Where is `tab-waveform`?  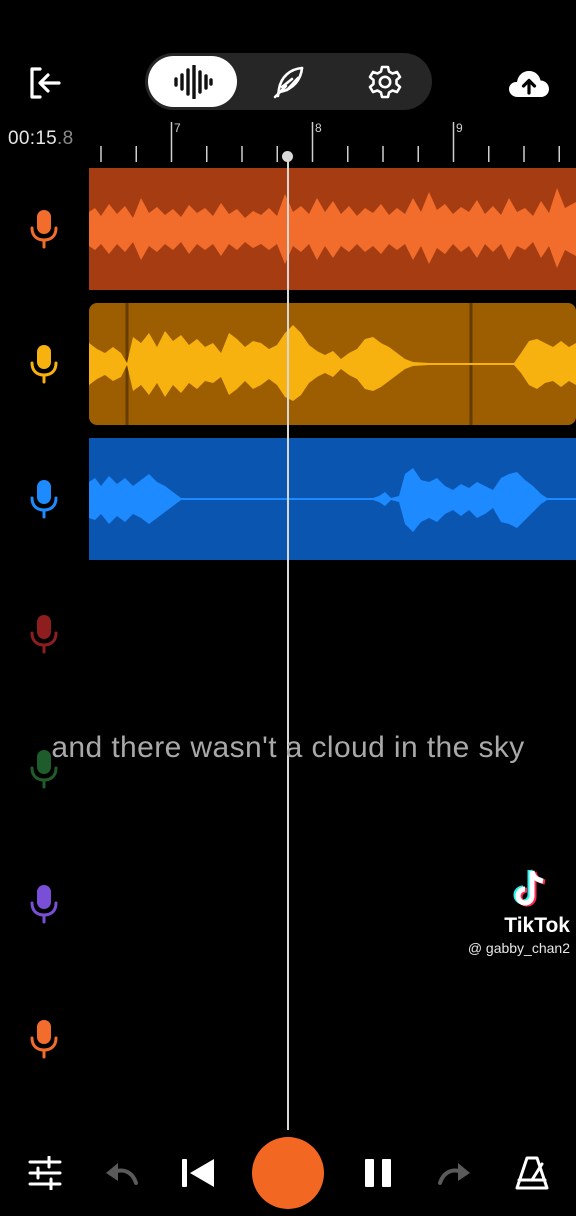 tab-waveform is located at coordinates (192, 81).